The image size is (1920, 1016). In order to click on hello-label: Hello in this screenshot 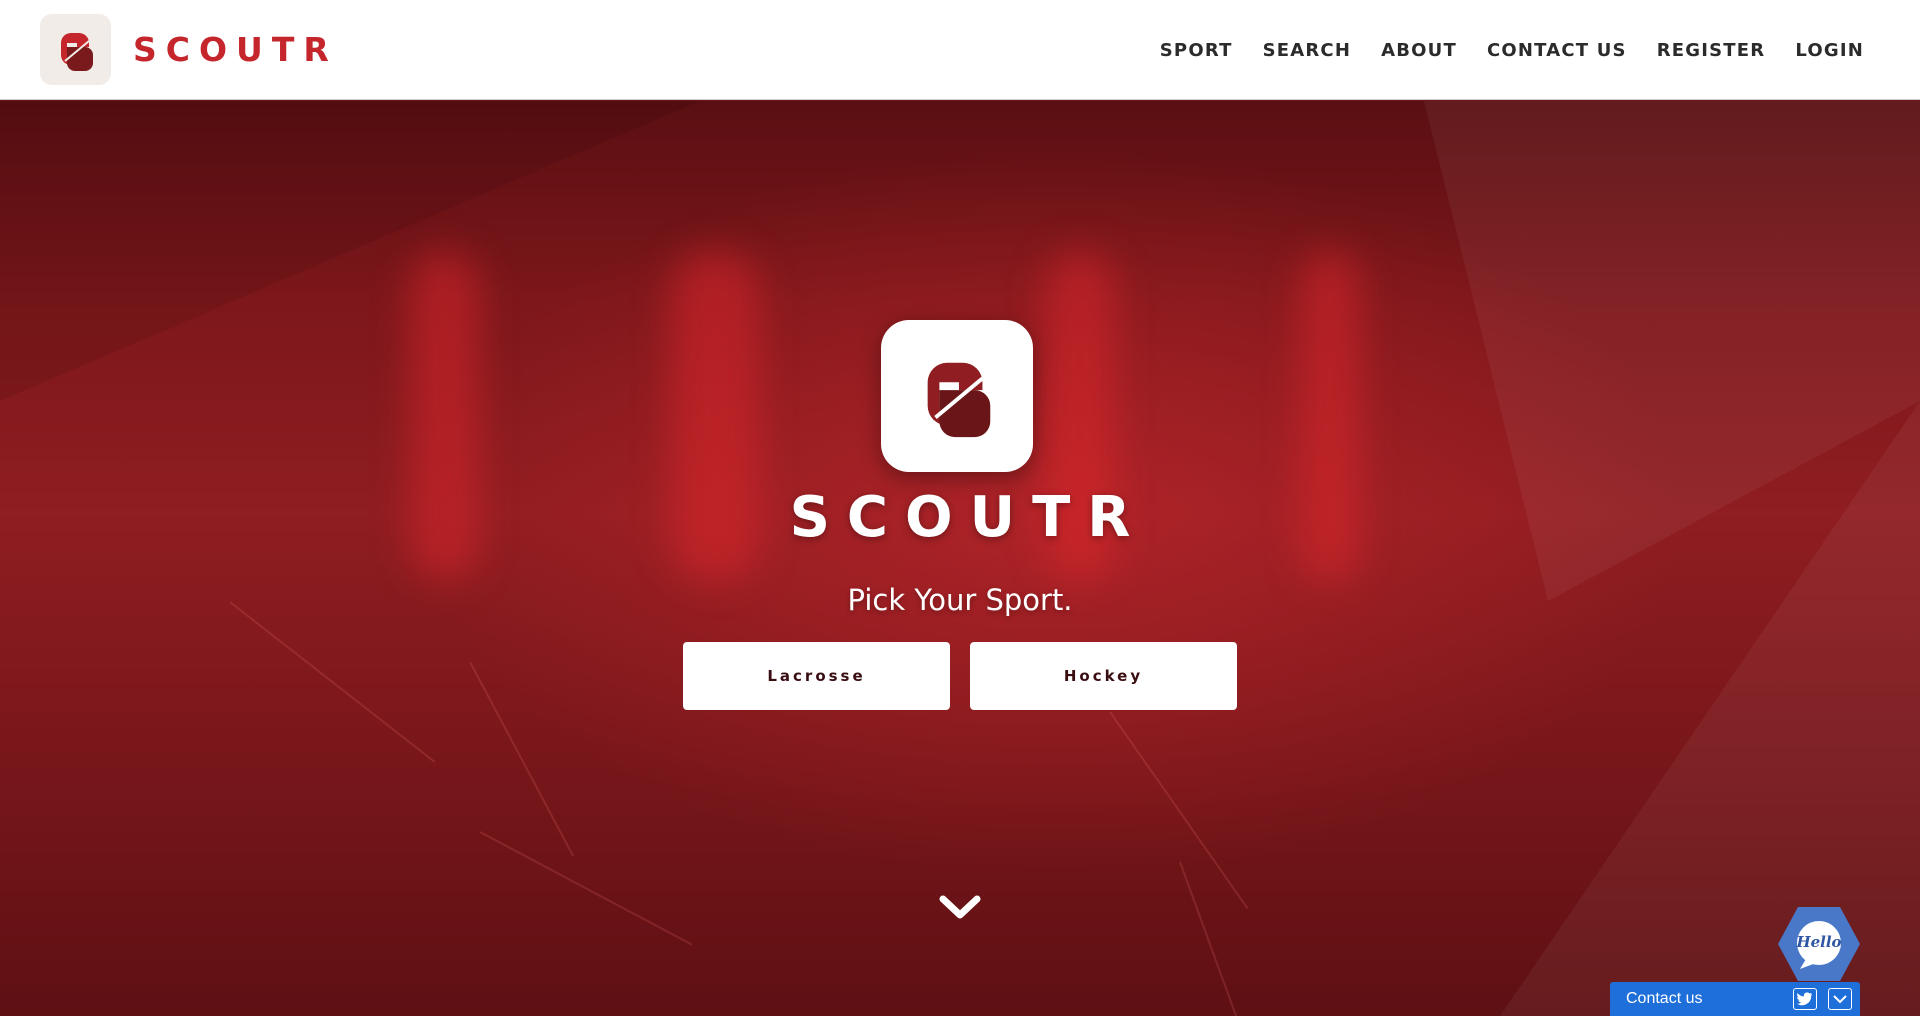, I will do `click(1819, 942)`.